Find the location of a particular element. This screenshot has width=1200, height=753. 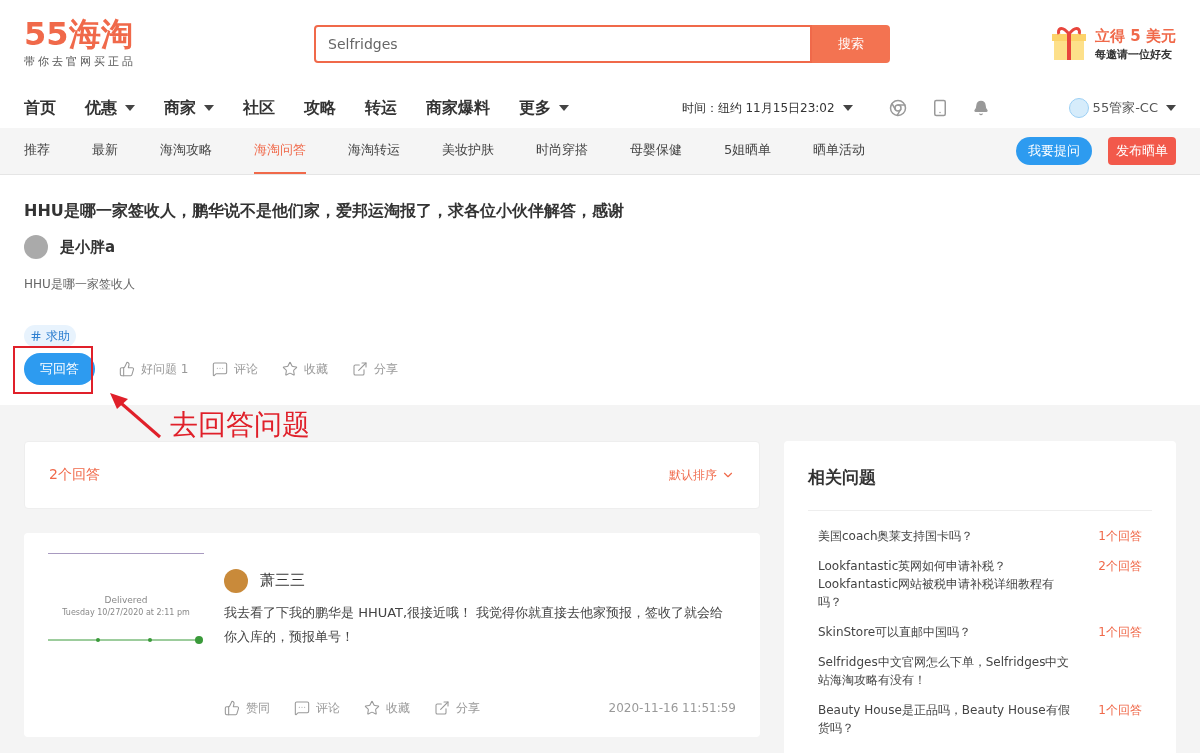

nav-link: 更多 is located at coordinates (544, 108).